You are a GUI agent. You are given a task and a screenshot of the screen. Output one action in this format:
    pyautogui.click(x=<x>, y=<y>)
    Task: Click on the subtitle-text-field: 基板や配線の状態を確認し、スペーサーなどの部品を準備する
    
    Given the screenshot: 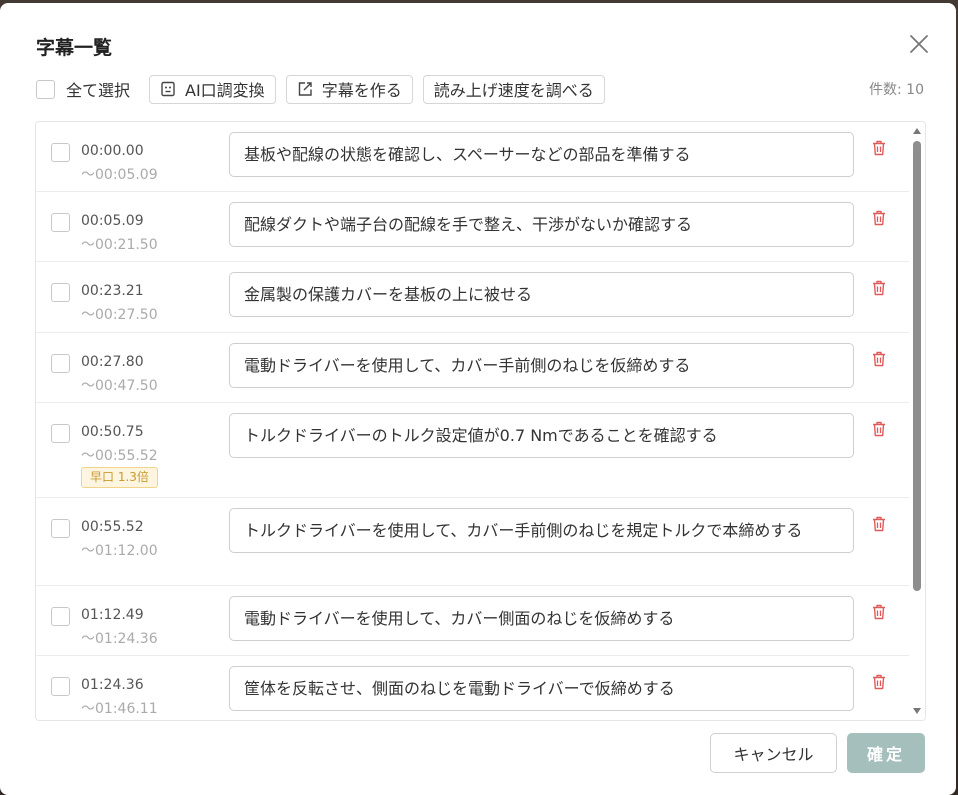 What is the action you would take?
    pyautogui.click(x=541, y=154)
    